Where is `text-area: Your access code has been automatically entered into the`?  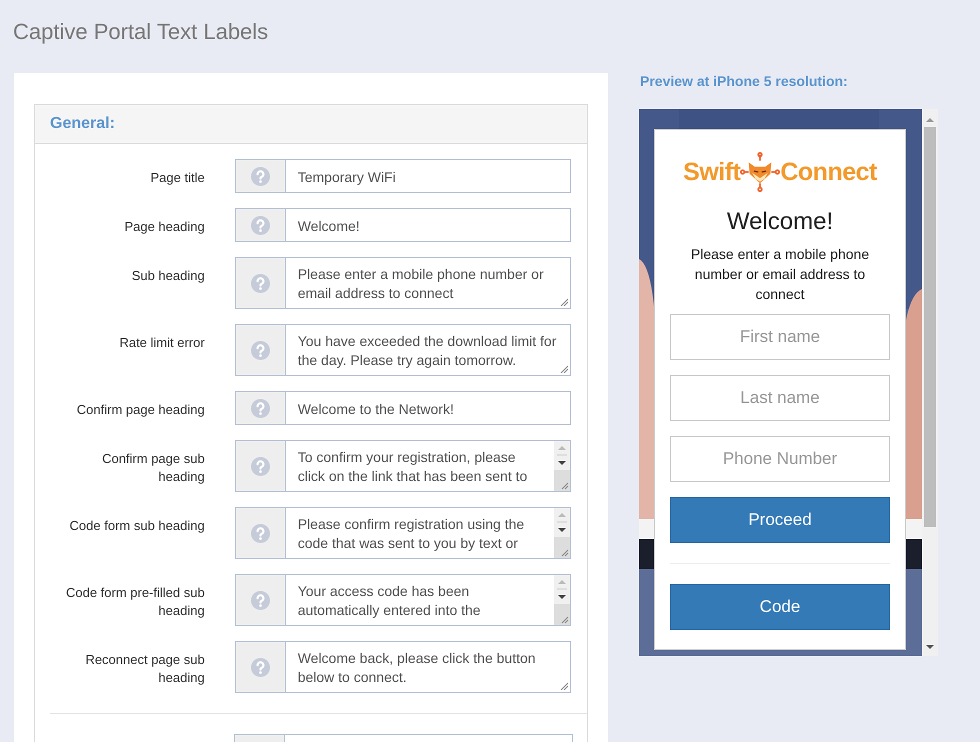
text-area: Your access code has been automatically entered into the is located at coordinates (402, 600).